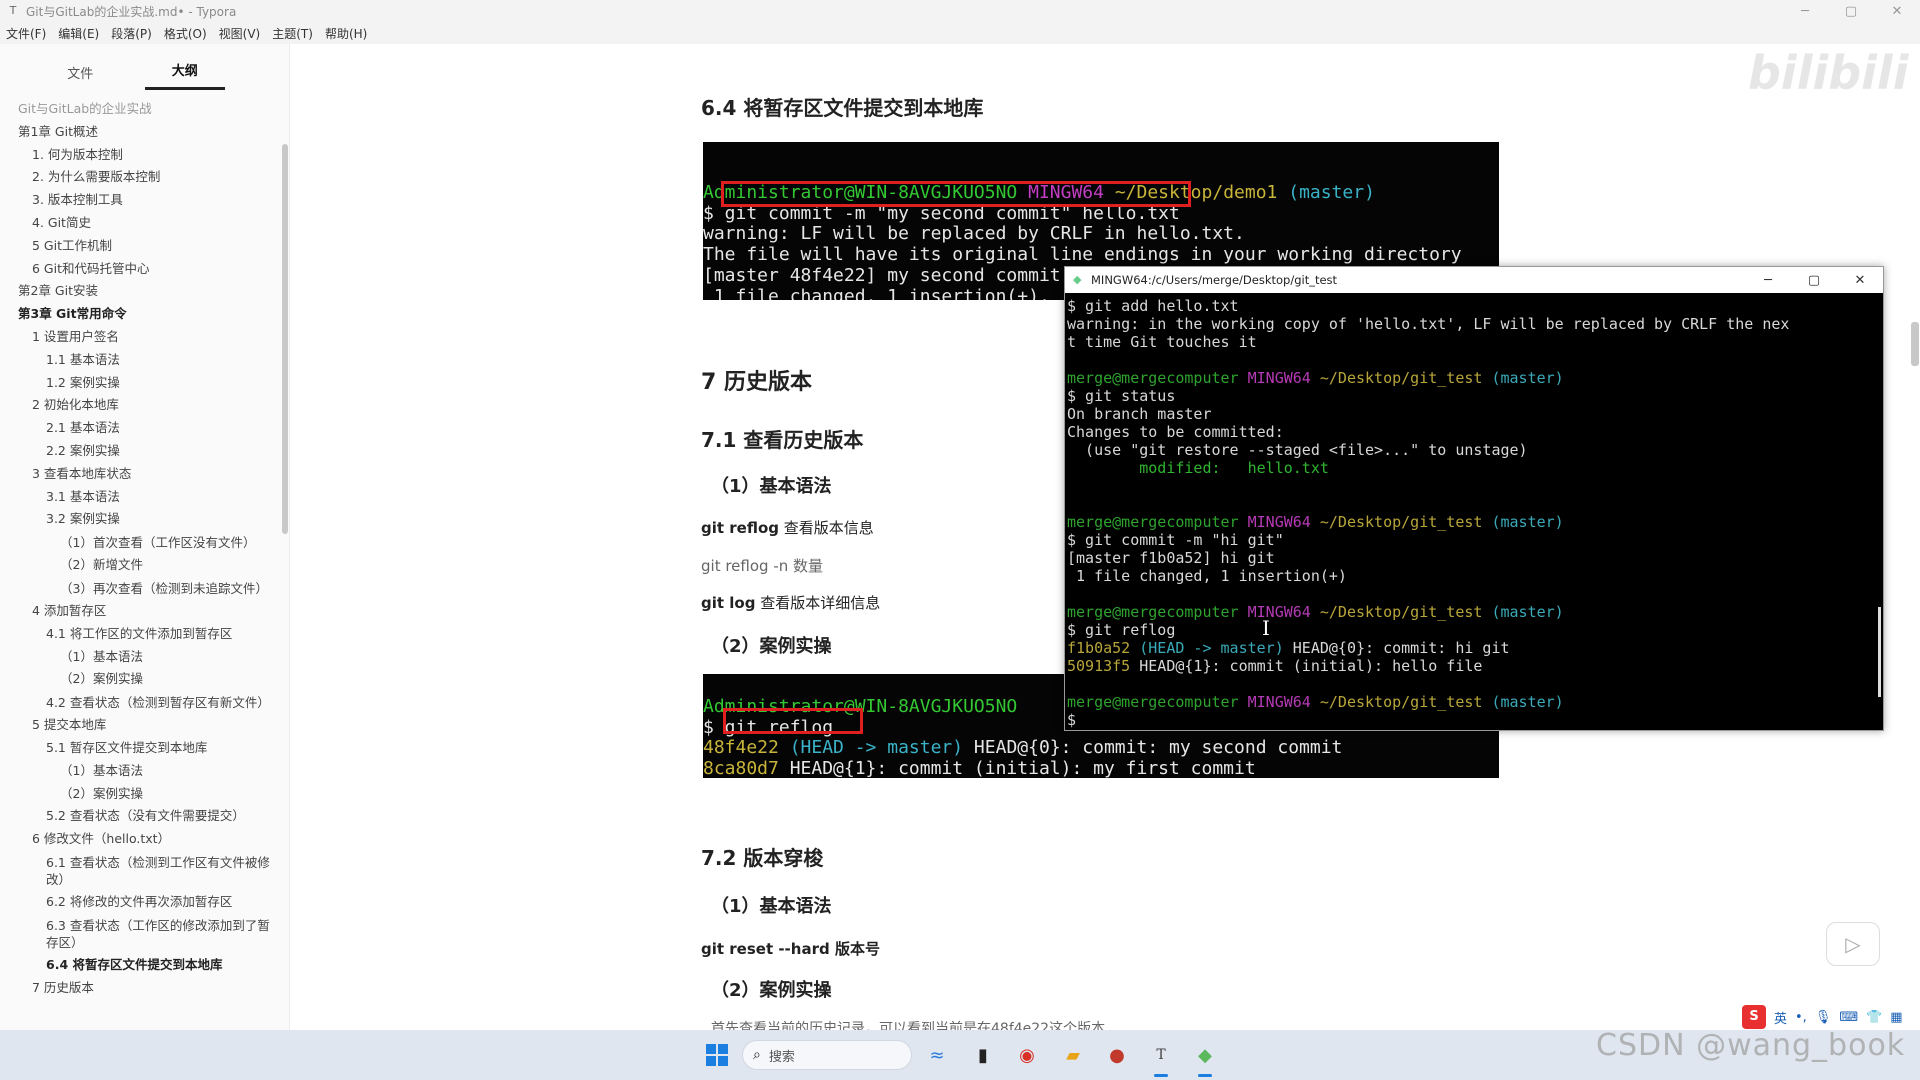  What do you see at coordinates (140, 383) in the screenshot?
I see `outline-item: 1.2 案例实操` at bounding box center [140, 383].